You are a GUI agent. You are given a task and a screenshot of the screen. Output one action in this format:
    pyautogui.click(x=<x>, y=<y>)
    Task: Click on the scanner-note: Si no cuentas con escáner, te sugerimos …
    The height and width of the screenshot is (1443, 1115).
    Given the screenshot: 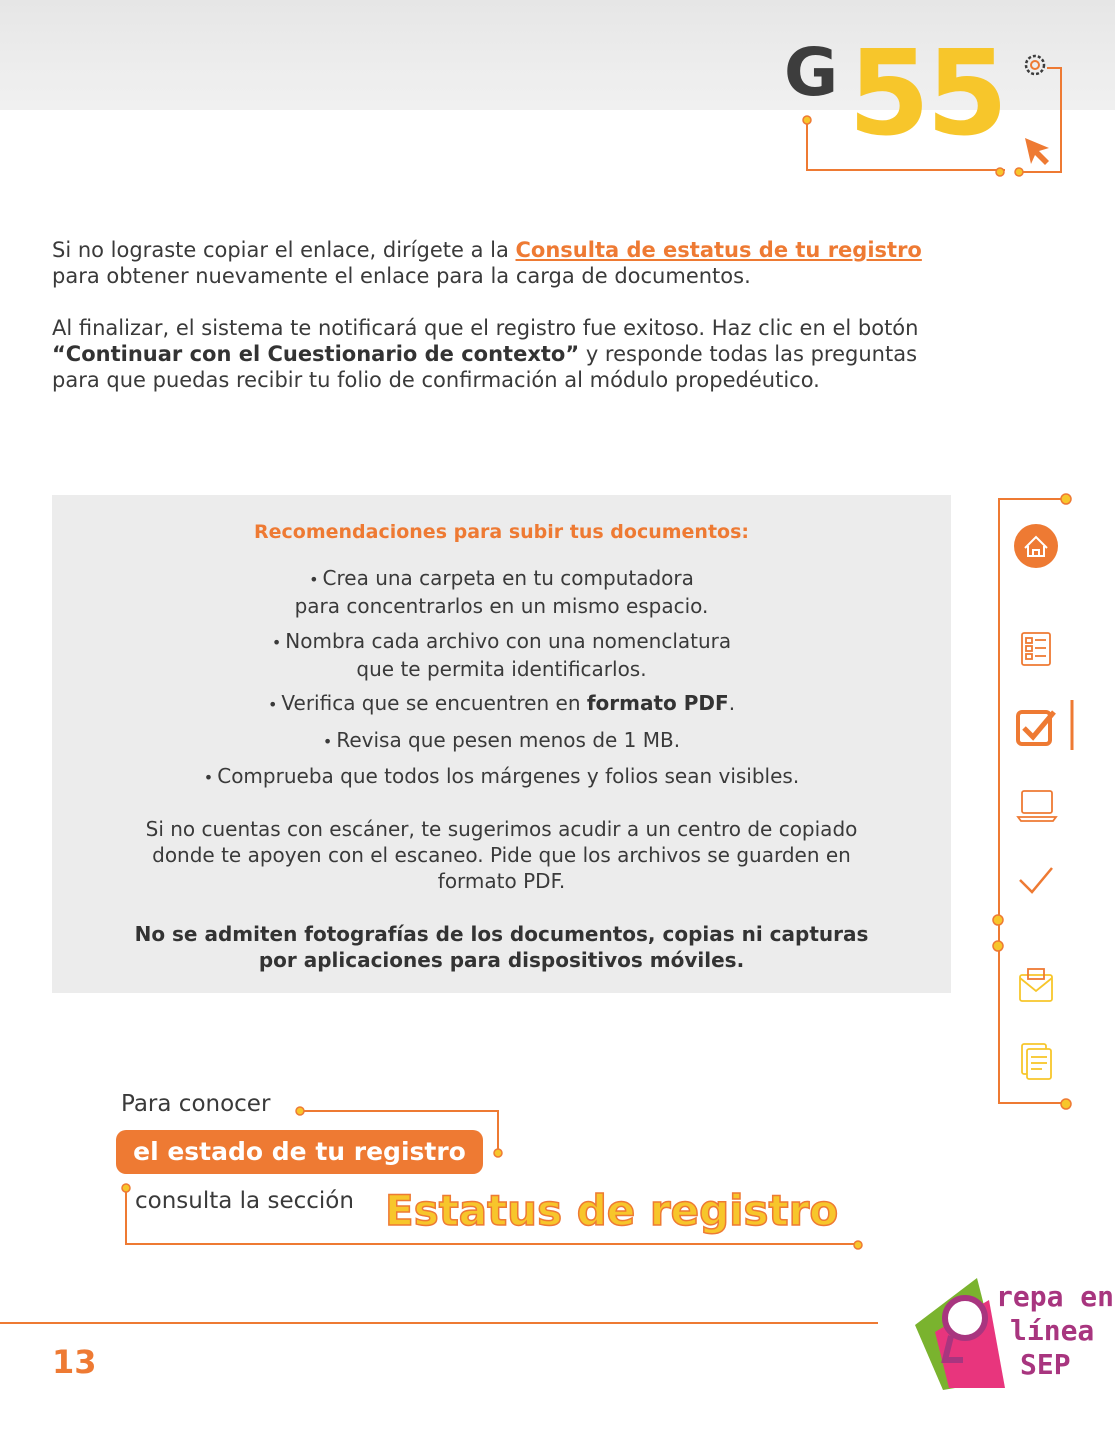 What is the action you would take?
    pyautogui.click(x=501, y=855)
    